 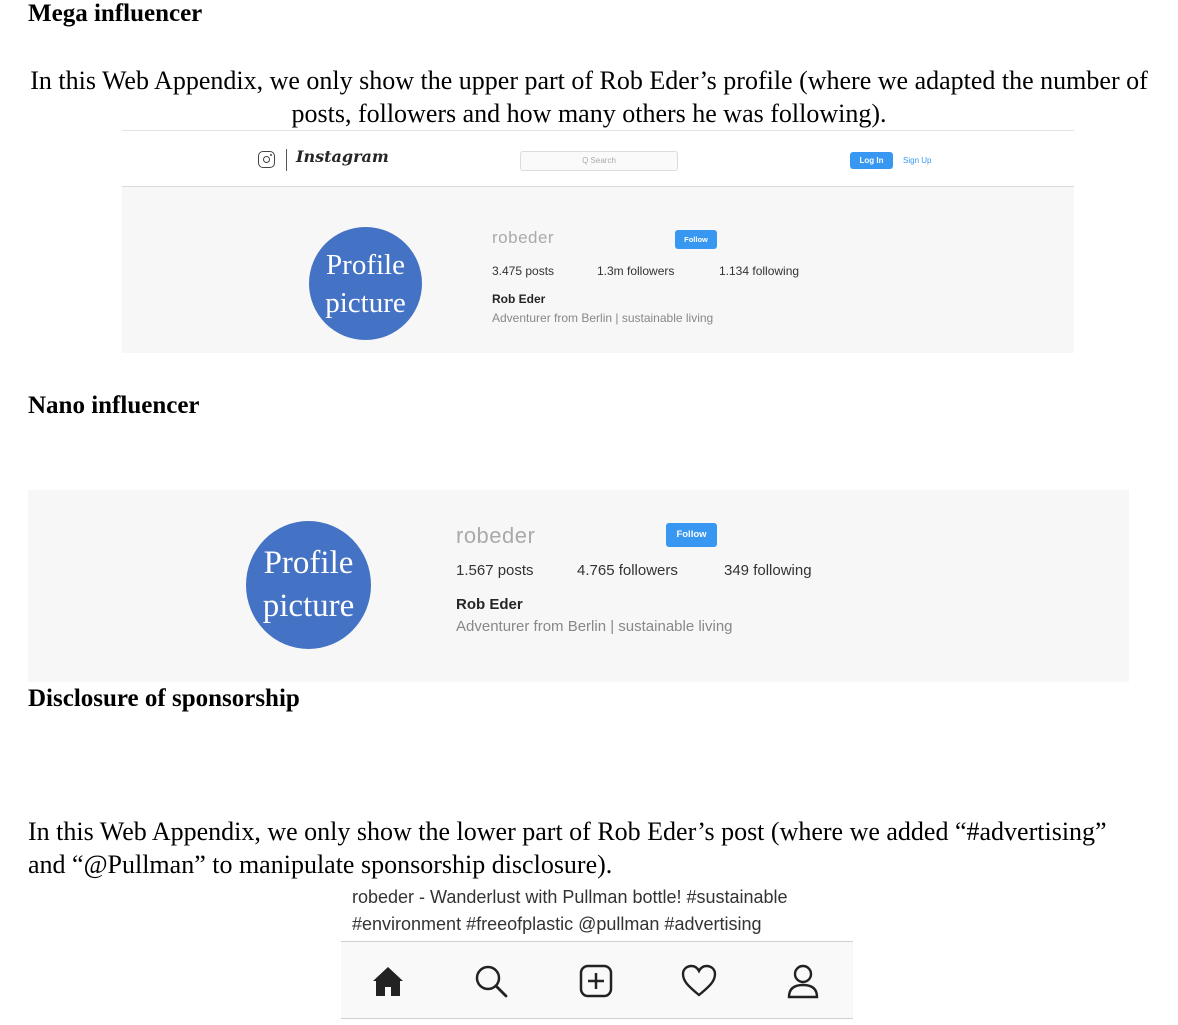 I want to click on instagram-wordmark: Instagram, so click(x=342, y=156).